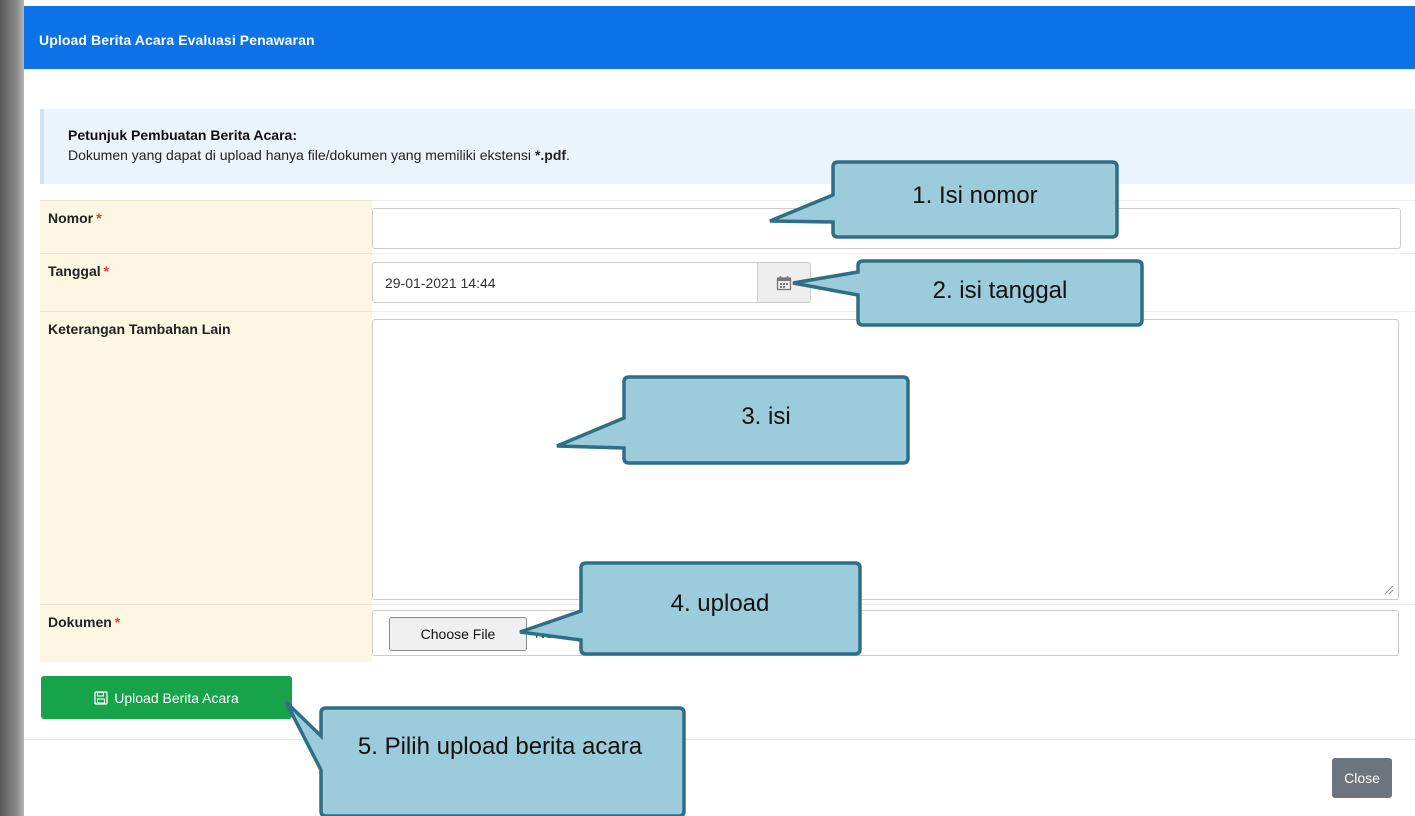 The width and height of the screenshot is (1415, 816). Describe the element at coordinates (766, 416) in the screenshot. I see `callout-text-3: 3. isi` at that location.